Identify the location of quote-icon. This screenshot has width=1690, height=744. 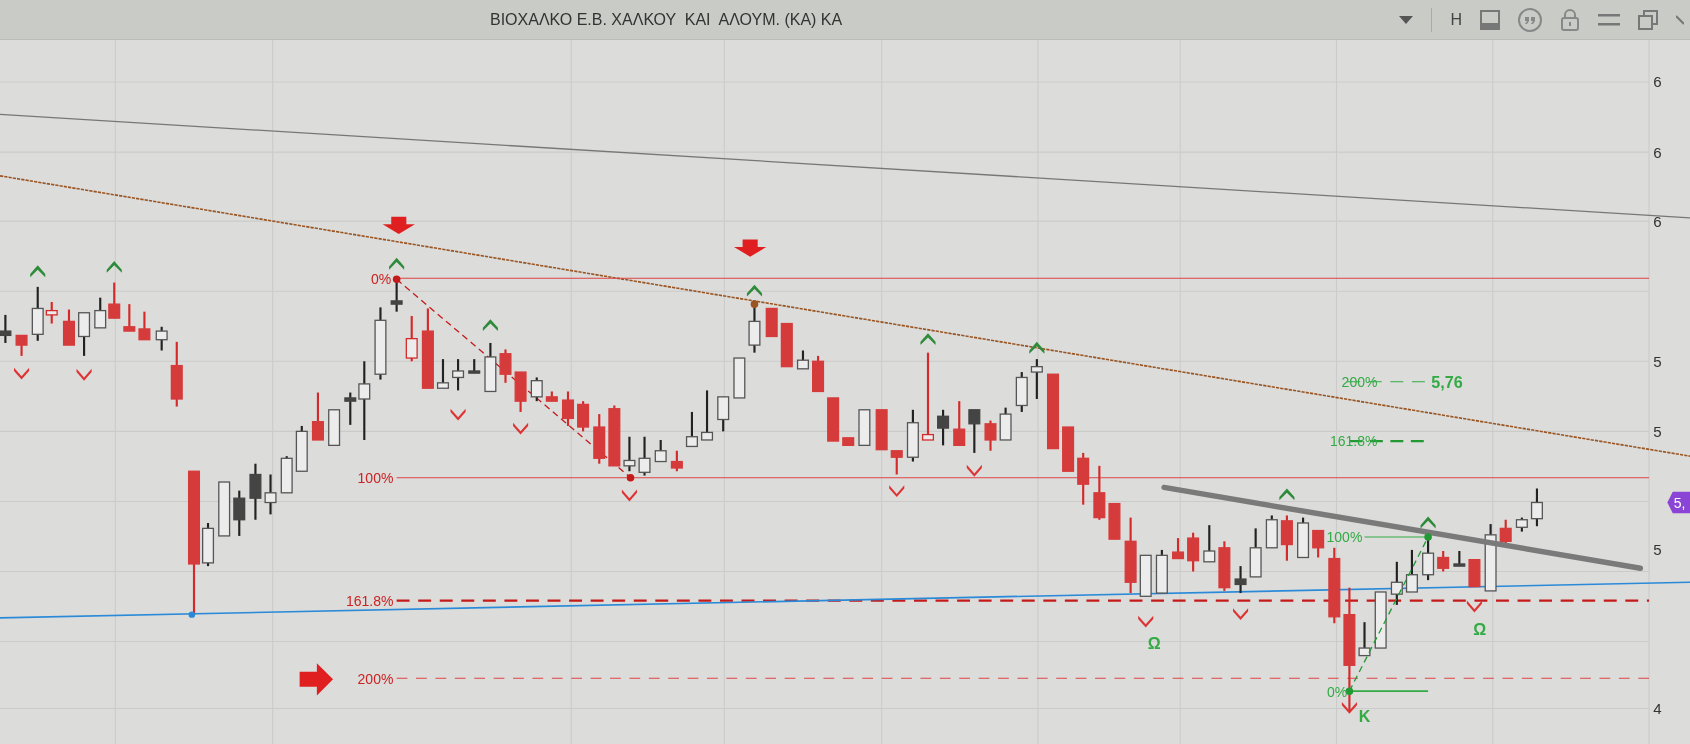
(1530, 19).